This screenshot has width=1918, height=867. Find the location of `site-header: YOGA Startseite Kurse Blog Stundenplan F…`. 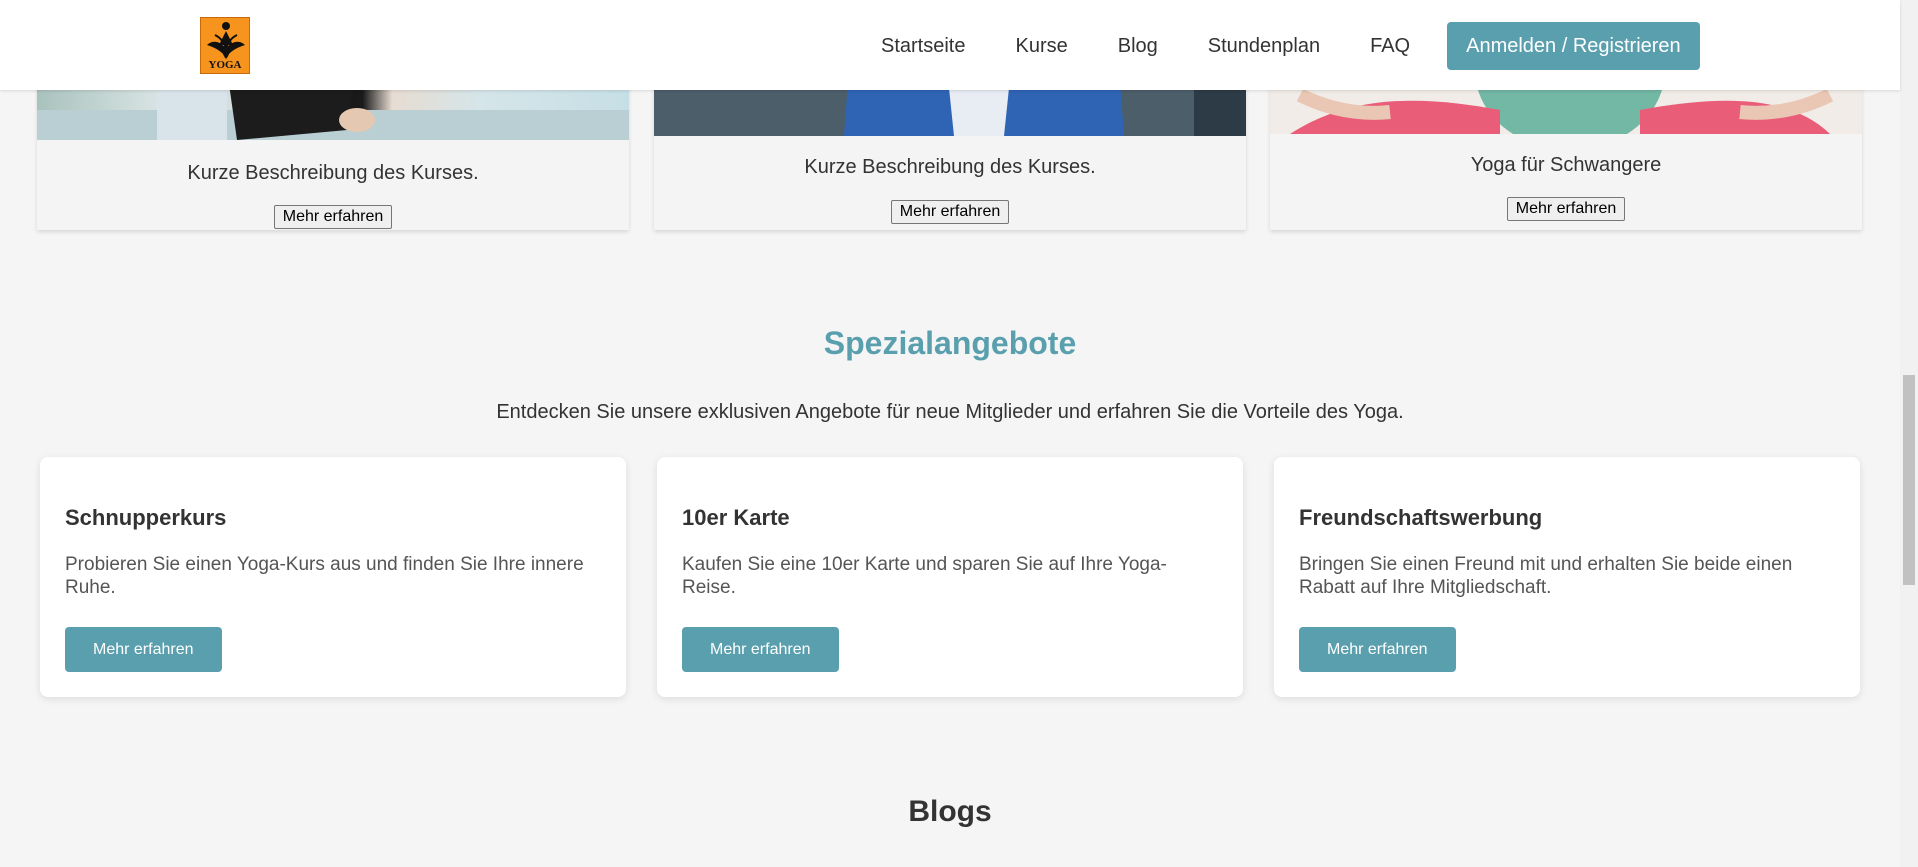

site-header: YOGA Startseite Kurse Blog Stundenplan F… is located at coordinates (950, 45).